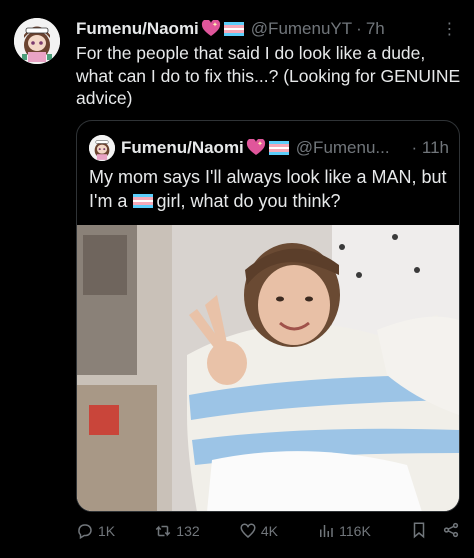 This screenshot has width=474, height=558. Describe the element at coordinates (248, 531) in the screenshot. I see `heart-icon` at that location.